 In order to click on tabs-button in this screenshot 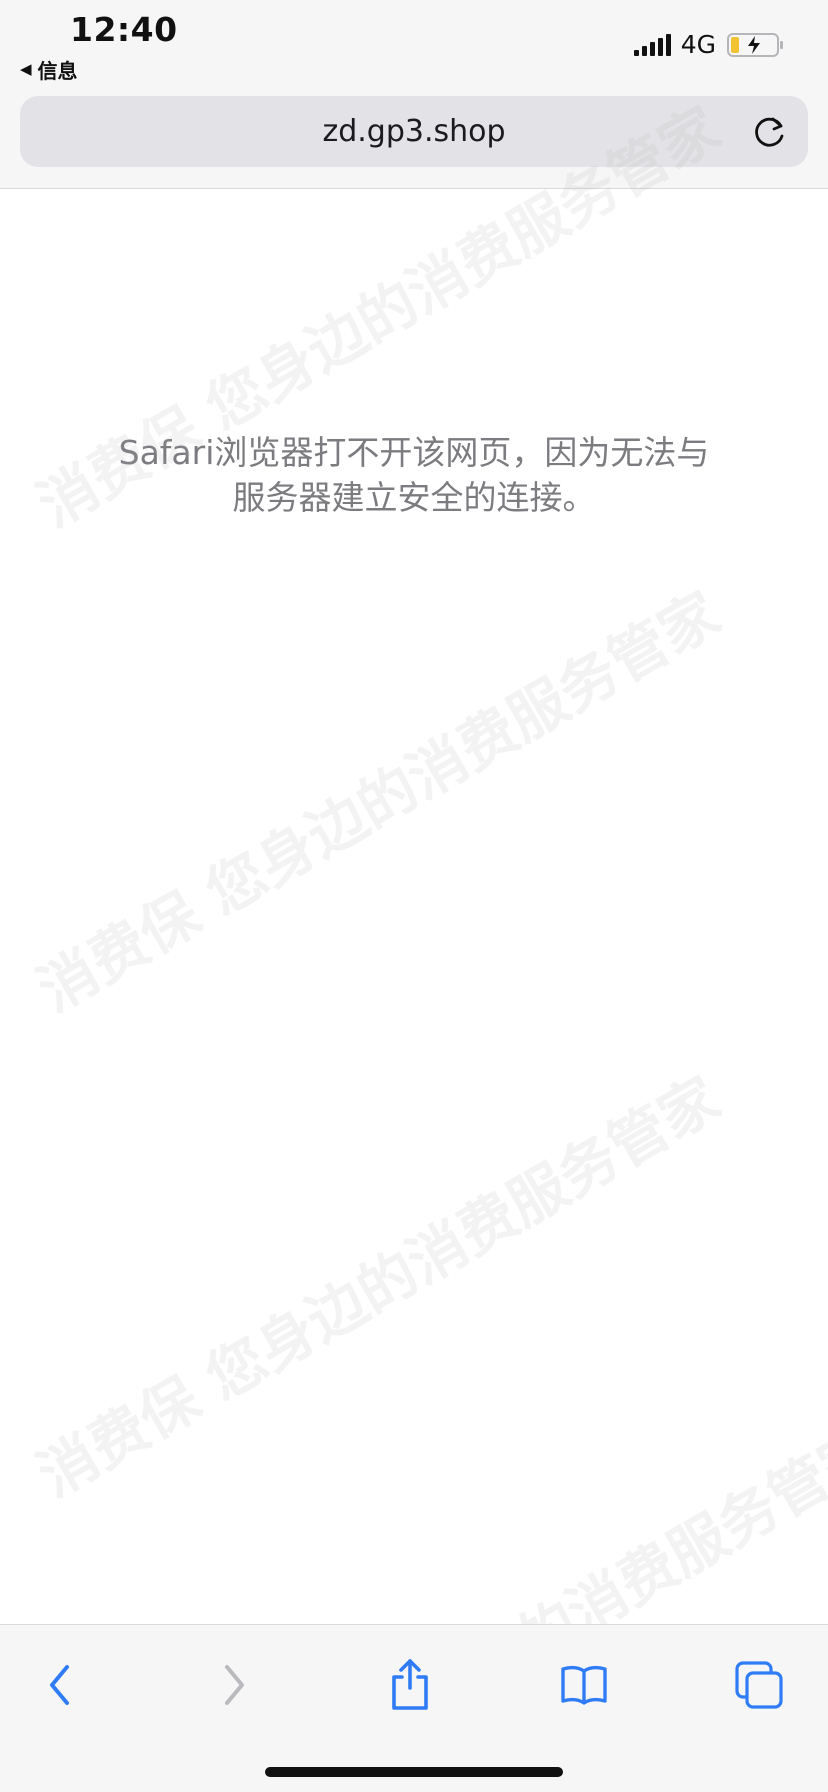, I will do `click(759, 1685)`.